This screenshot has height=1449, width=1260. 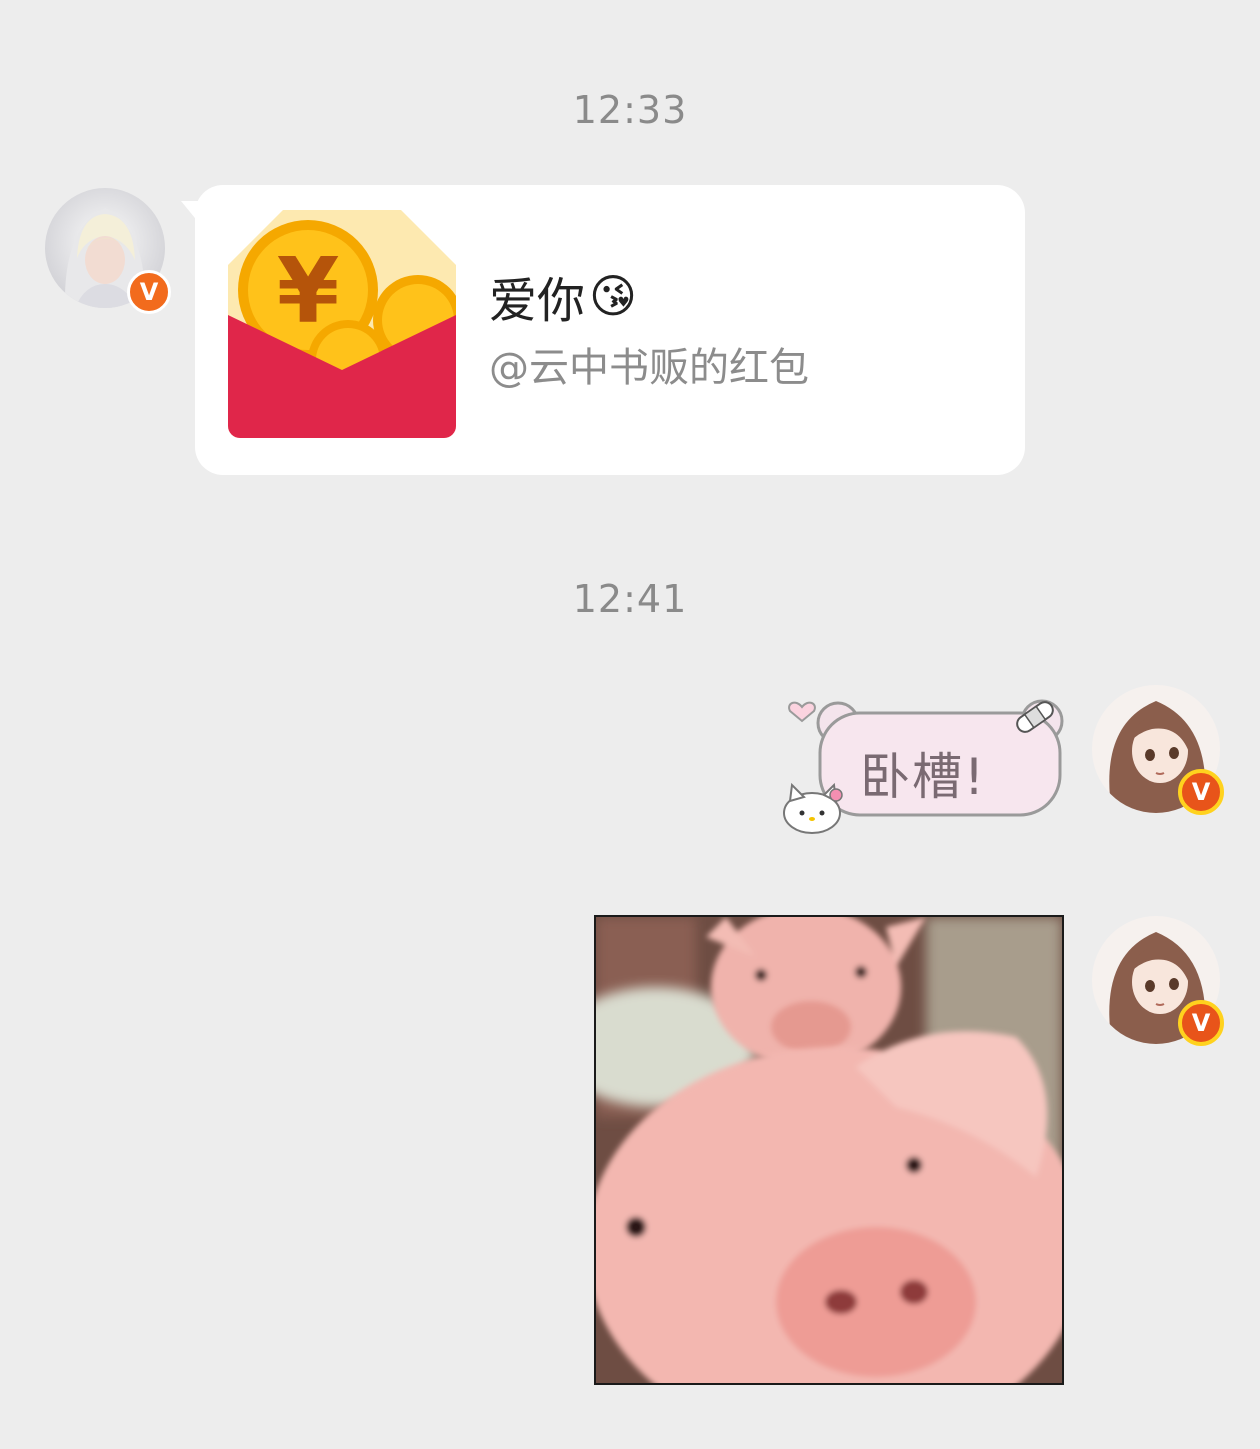 I want to click on sticker-text-bubble: 卧槽!, so click(x=925, y=767).